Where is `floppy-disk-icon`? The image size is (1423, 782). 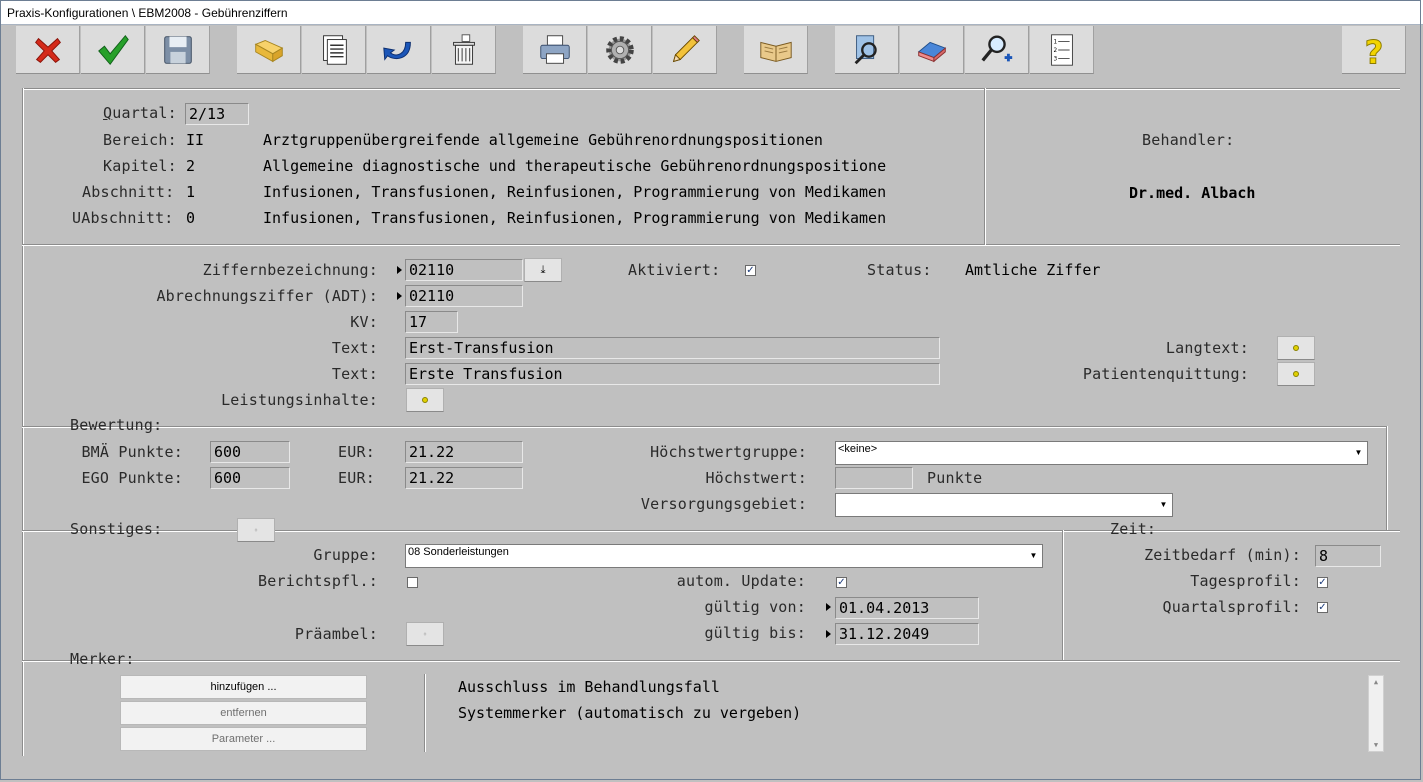 floppy-disk-icon is located at coordinates (177, 49).